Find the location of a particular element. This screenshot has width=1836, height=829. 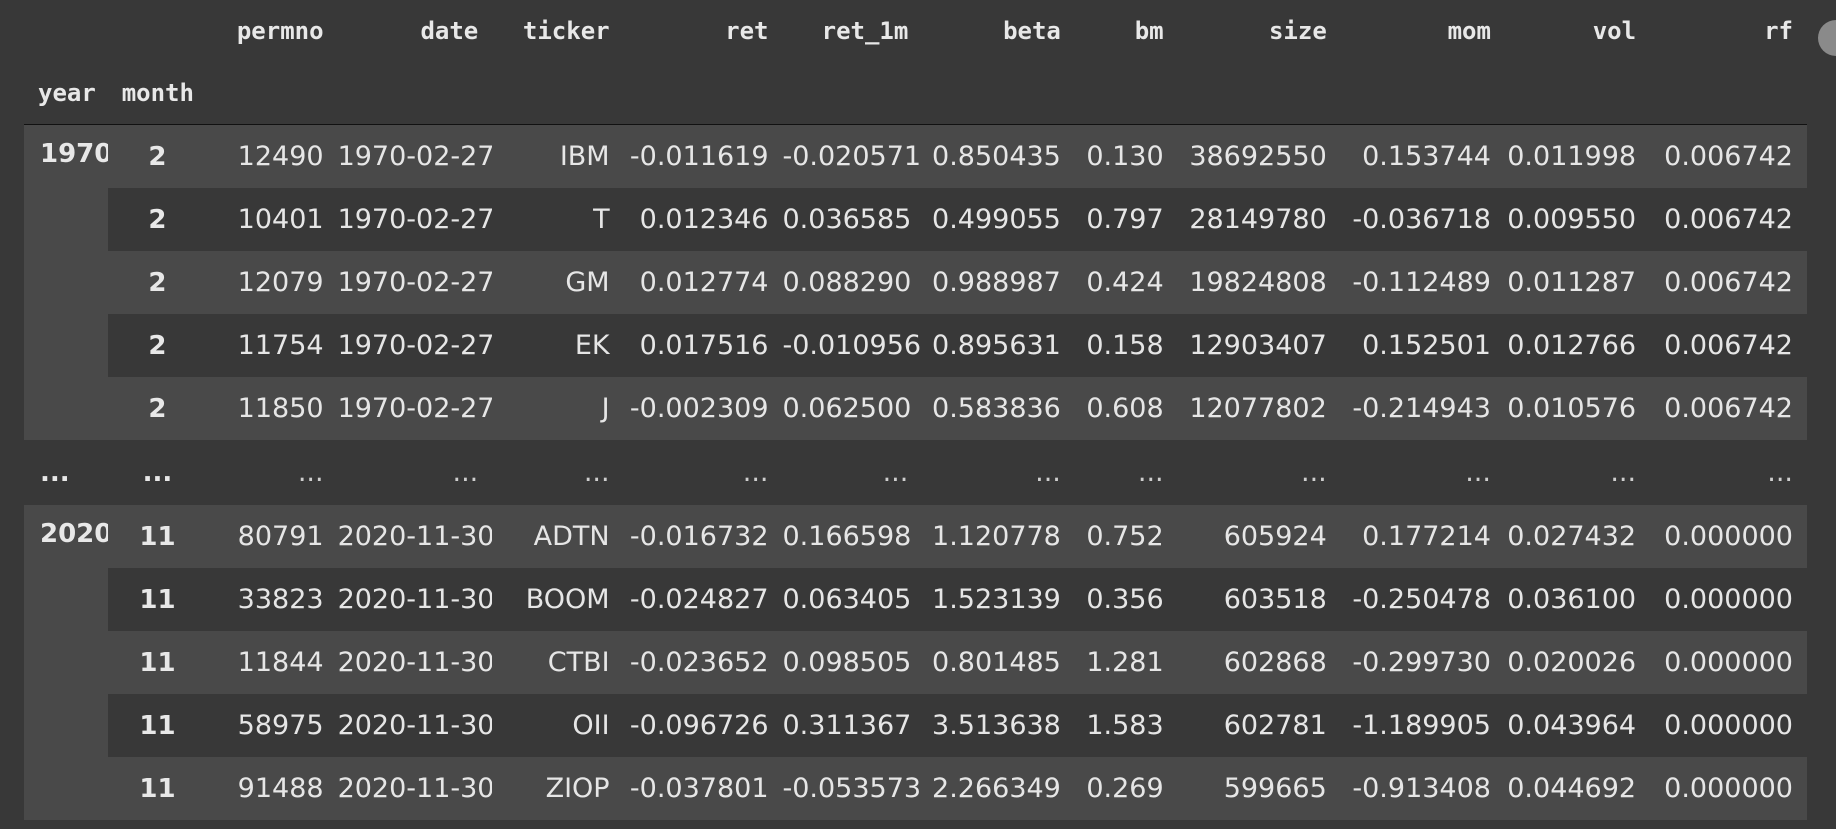

table-cell-ret_1m: -0.020571 is located at coordinates (852, 156).